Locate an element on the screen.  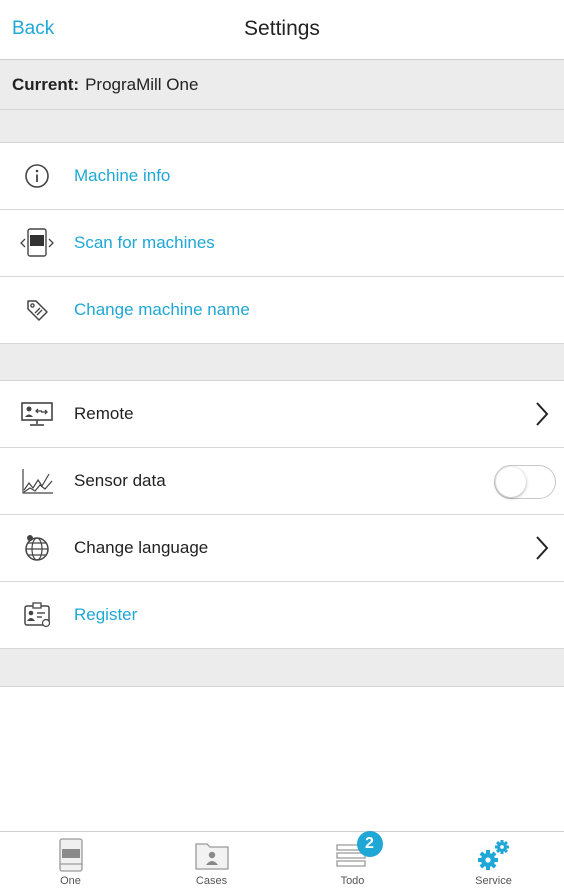
todo-badge: 2 is located at coordinates (369, 844).